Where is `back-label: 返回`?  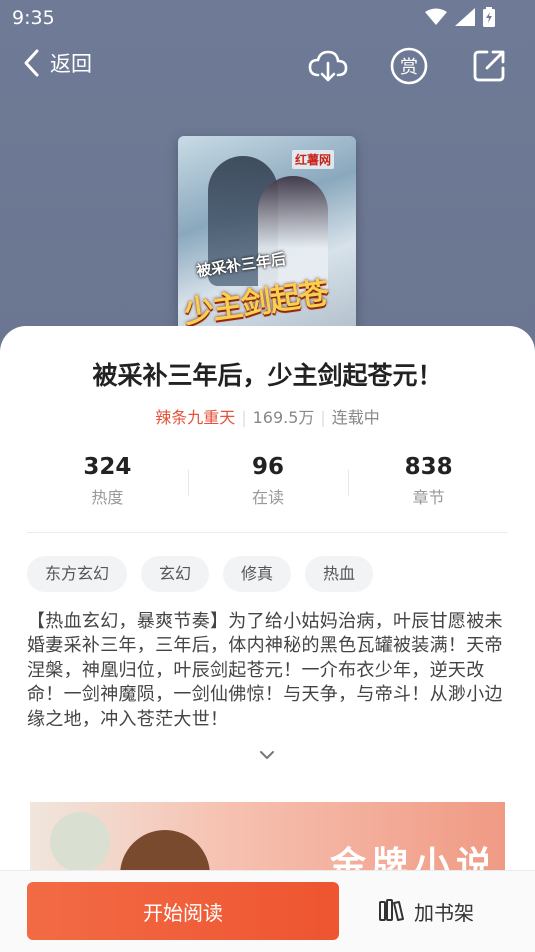 back-label: 返回 is located at coordinates (71, 64).